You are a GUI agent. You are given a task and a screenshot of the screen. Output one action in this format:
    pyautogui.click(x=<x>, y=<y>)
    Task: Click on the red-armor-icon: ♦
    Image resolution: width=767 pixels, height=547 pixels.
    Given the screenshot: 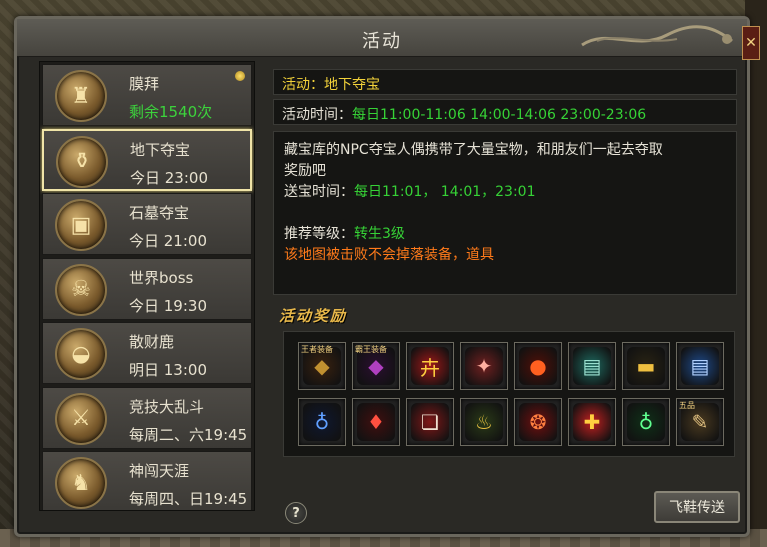 What is the action you would take?
    pyautogui.click(x=376, y=422)
    